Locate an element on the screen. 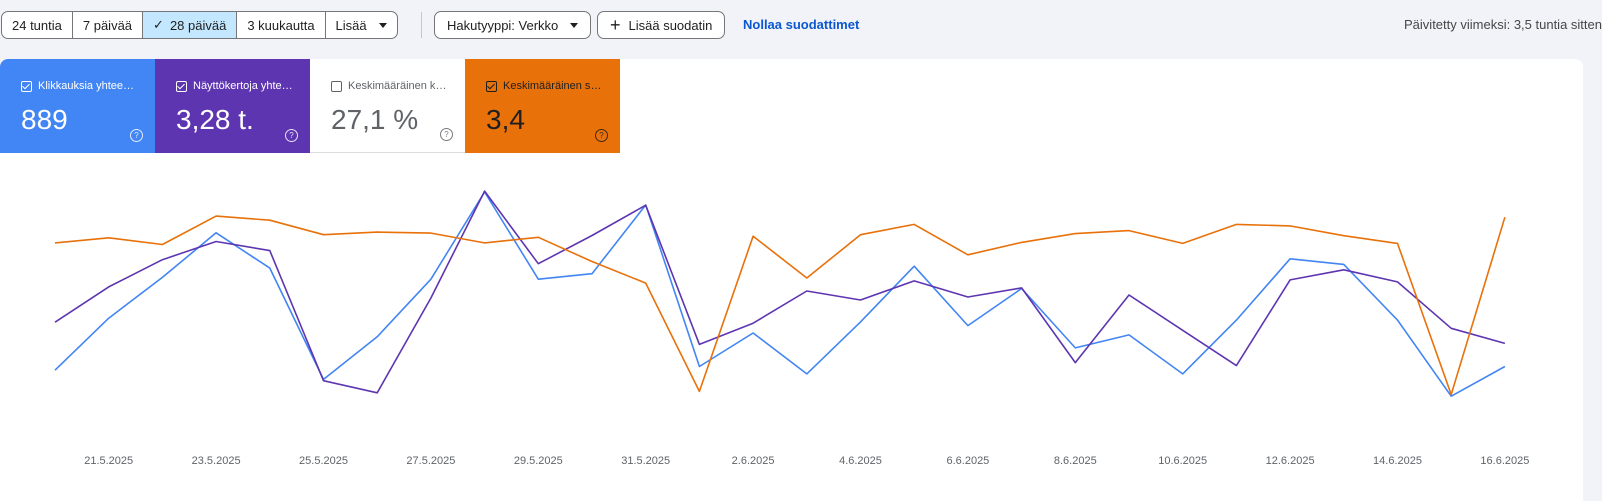  x-tick-label: 31.5.2025 is located at coordinates (645, 461).